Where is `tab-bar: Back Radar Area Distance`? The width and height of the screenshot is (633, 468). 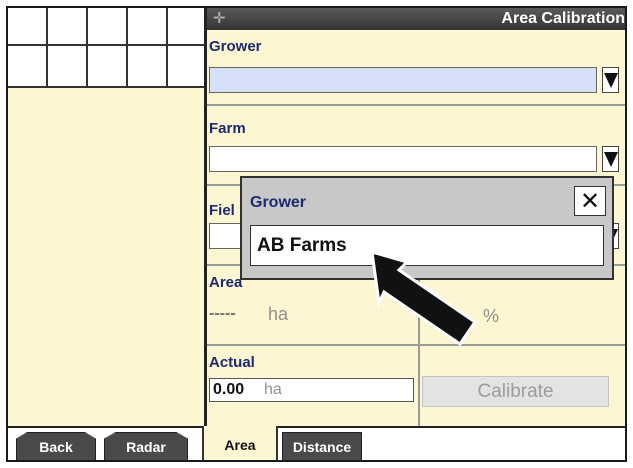
tab-bar: Back Radar Area Distance is located at coordinates (316, 443).